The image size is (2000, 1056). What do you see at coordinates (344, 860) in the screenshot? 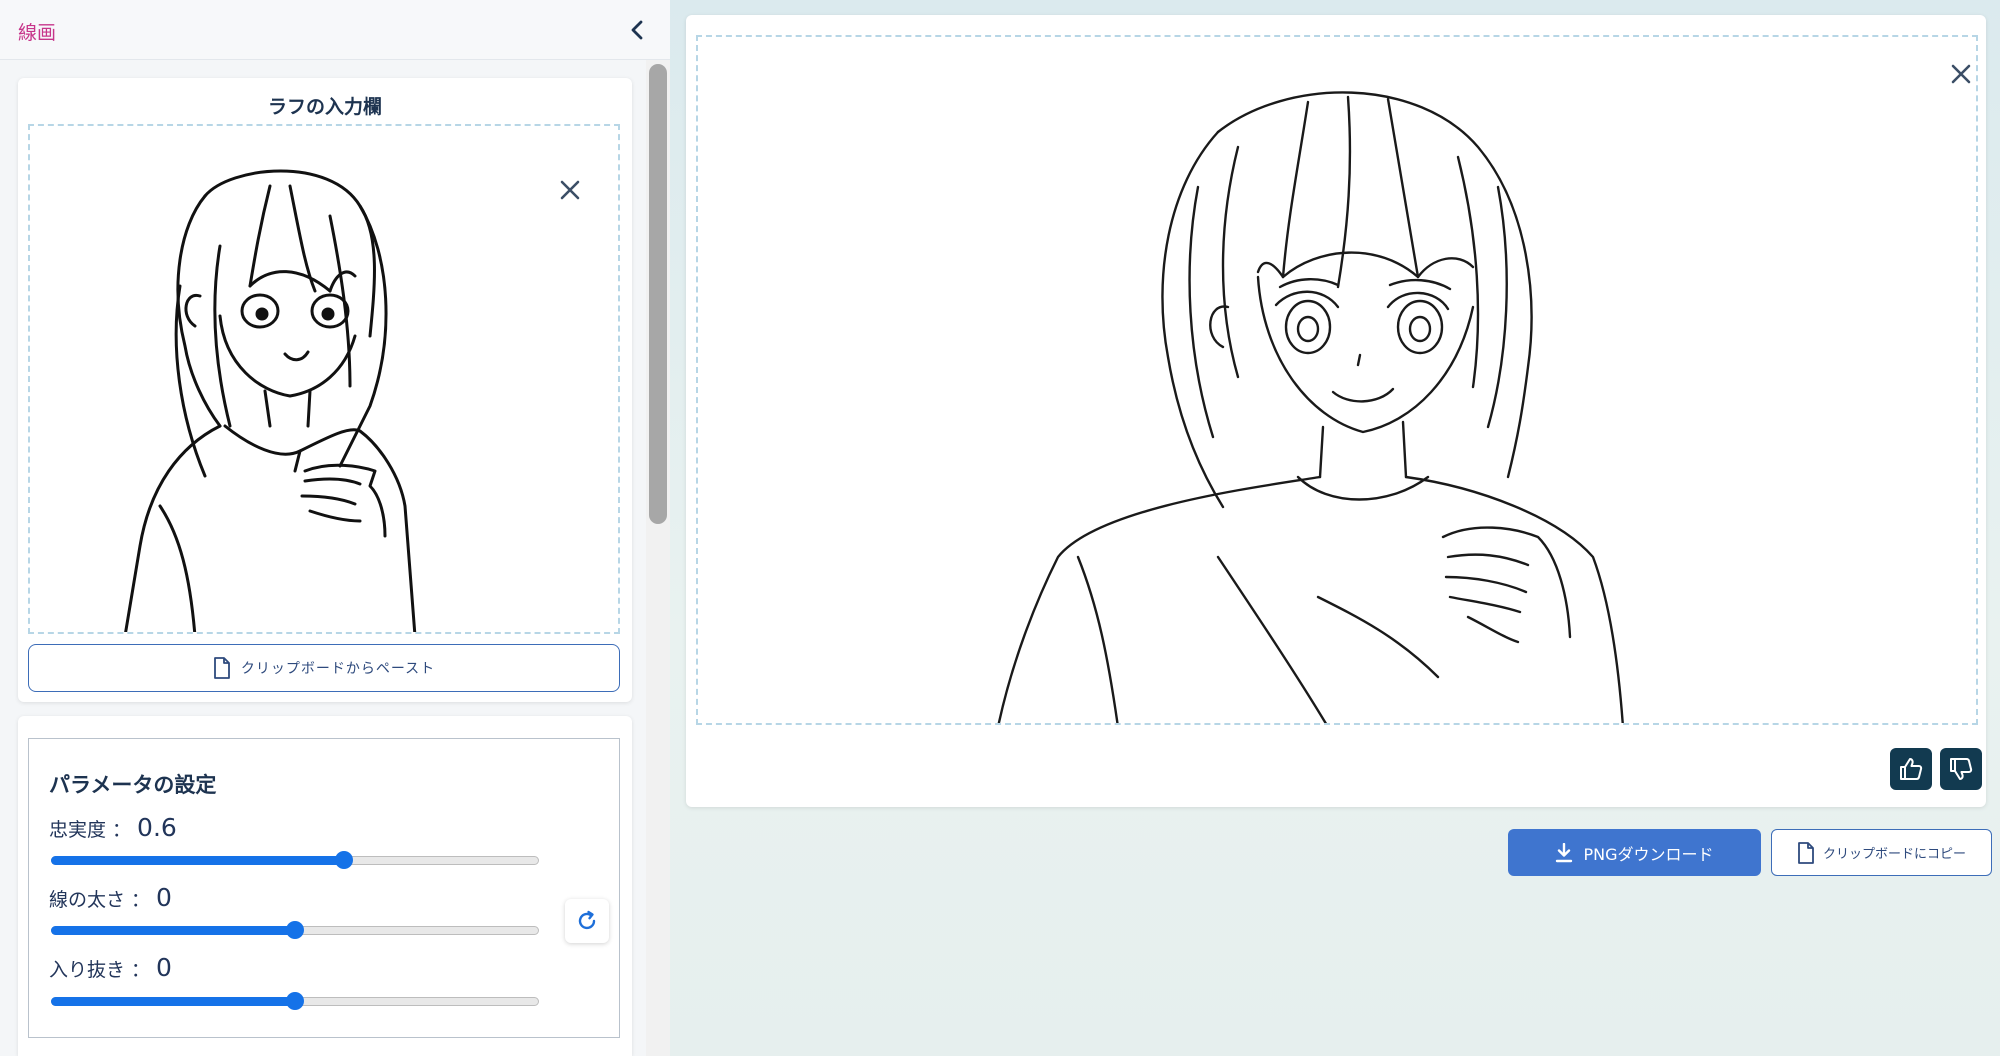
I see `fidelity-slider-thumb` at bounding box center [344, 860].